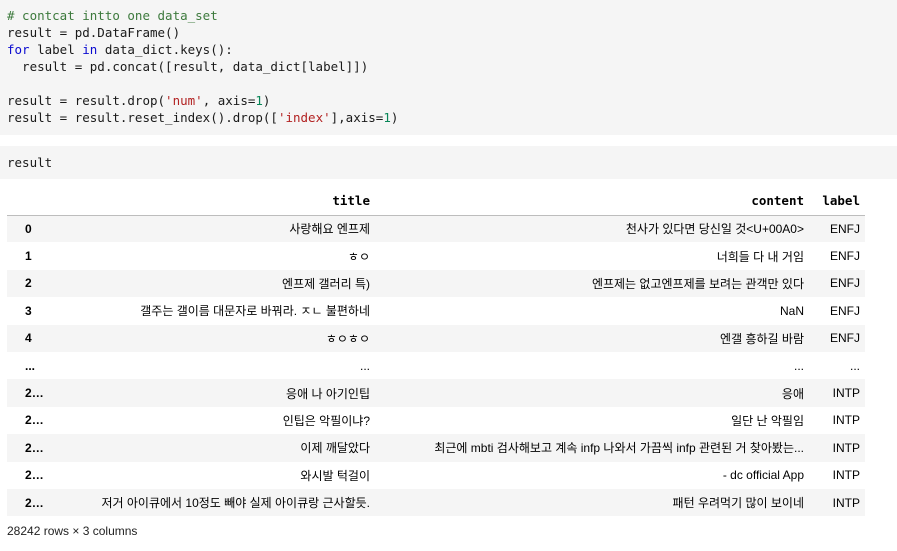 This screenshot has height=551, width=897. What do you see at coordinates (448, 162) in the screenshot?
I see `code-cell-result: result` at bounding box center [448, 162].